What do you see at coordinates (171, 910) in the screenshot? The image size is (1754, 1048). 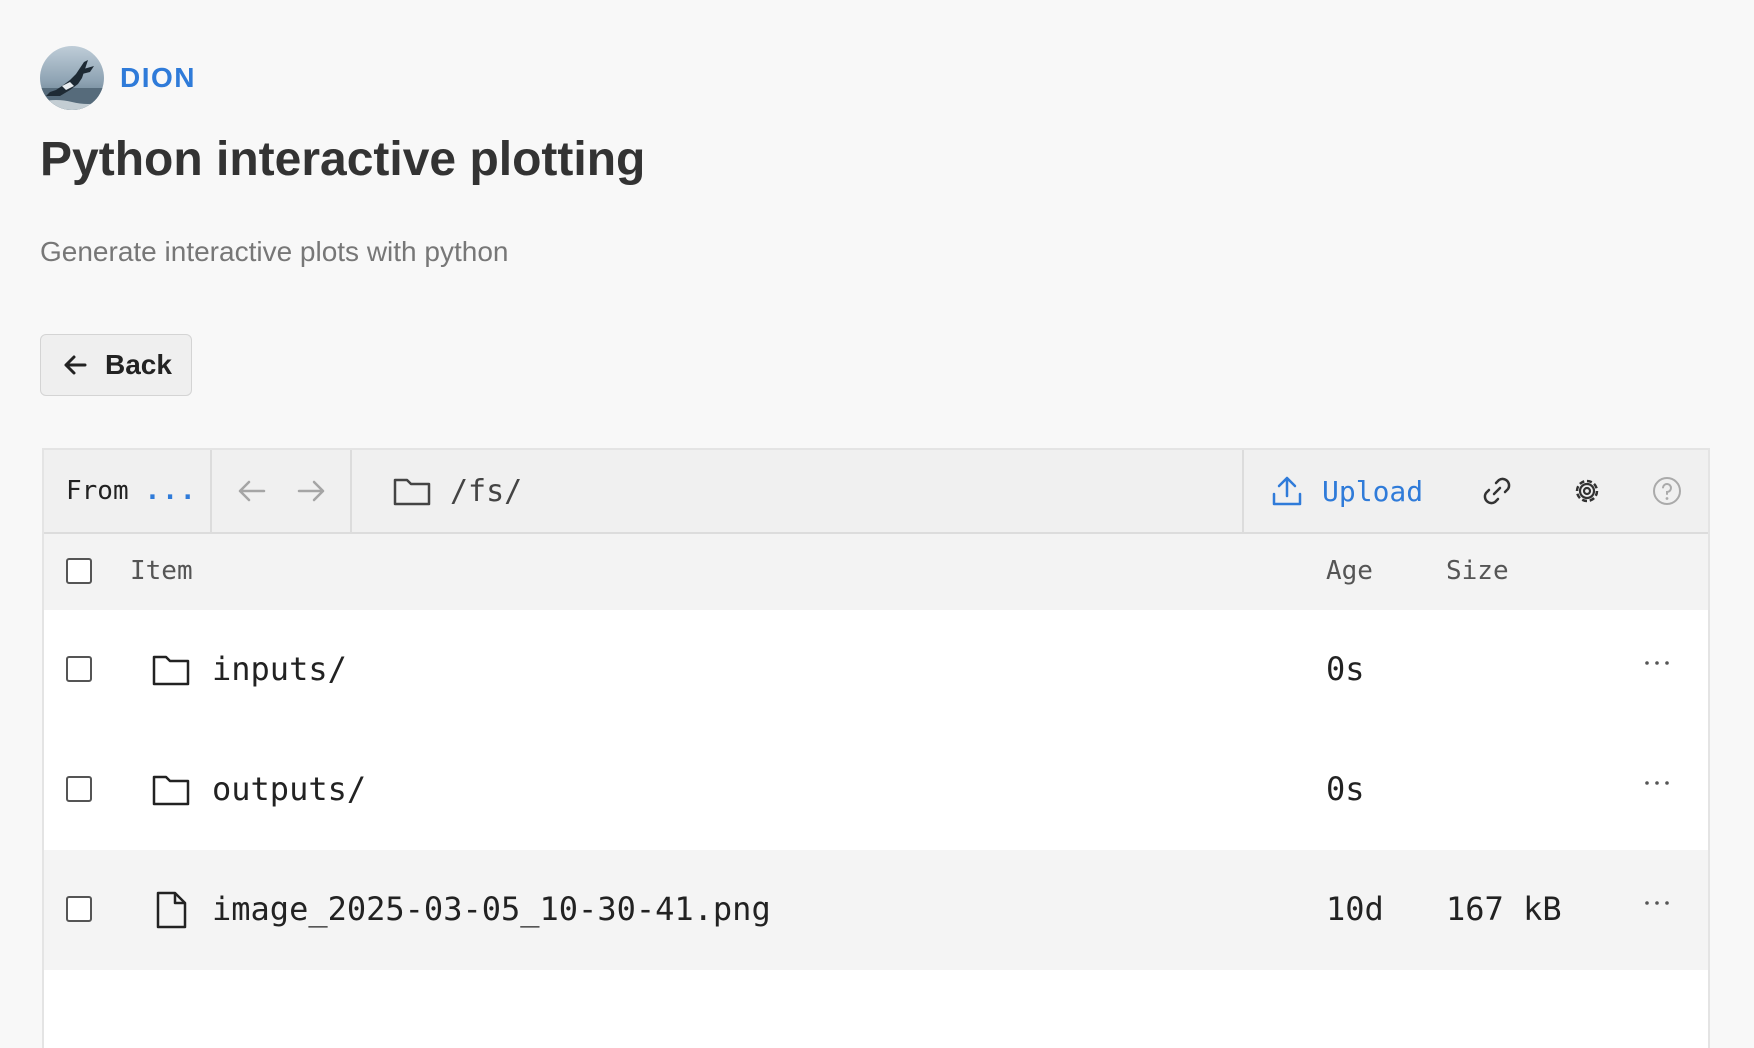 I see `file-icon` at bounding box center [171, 910].